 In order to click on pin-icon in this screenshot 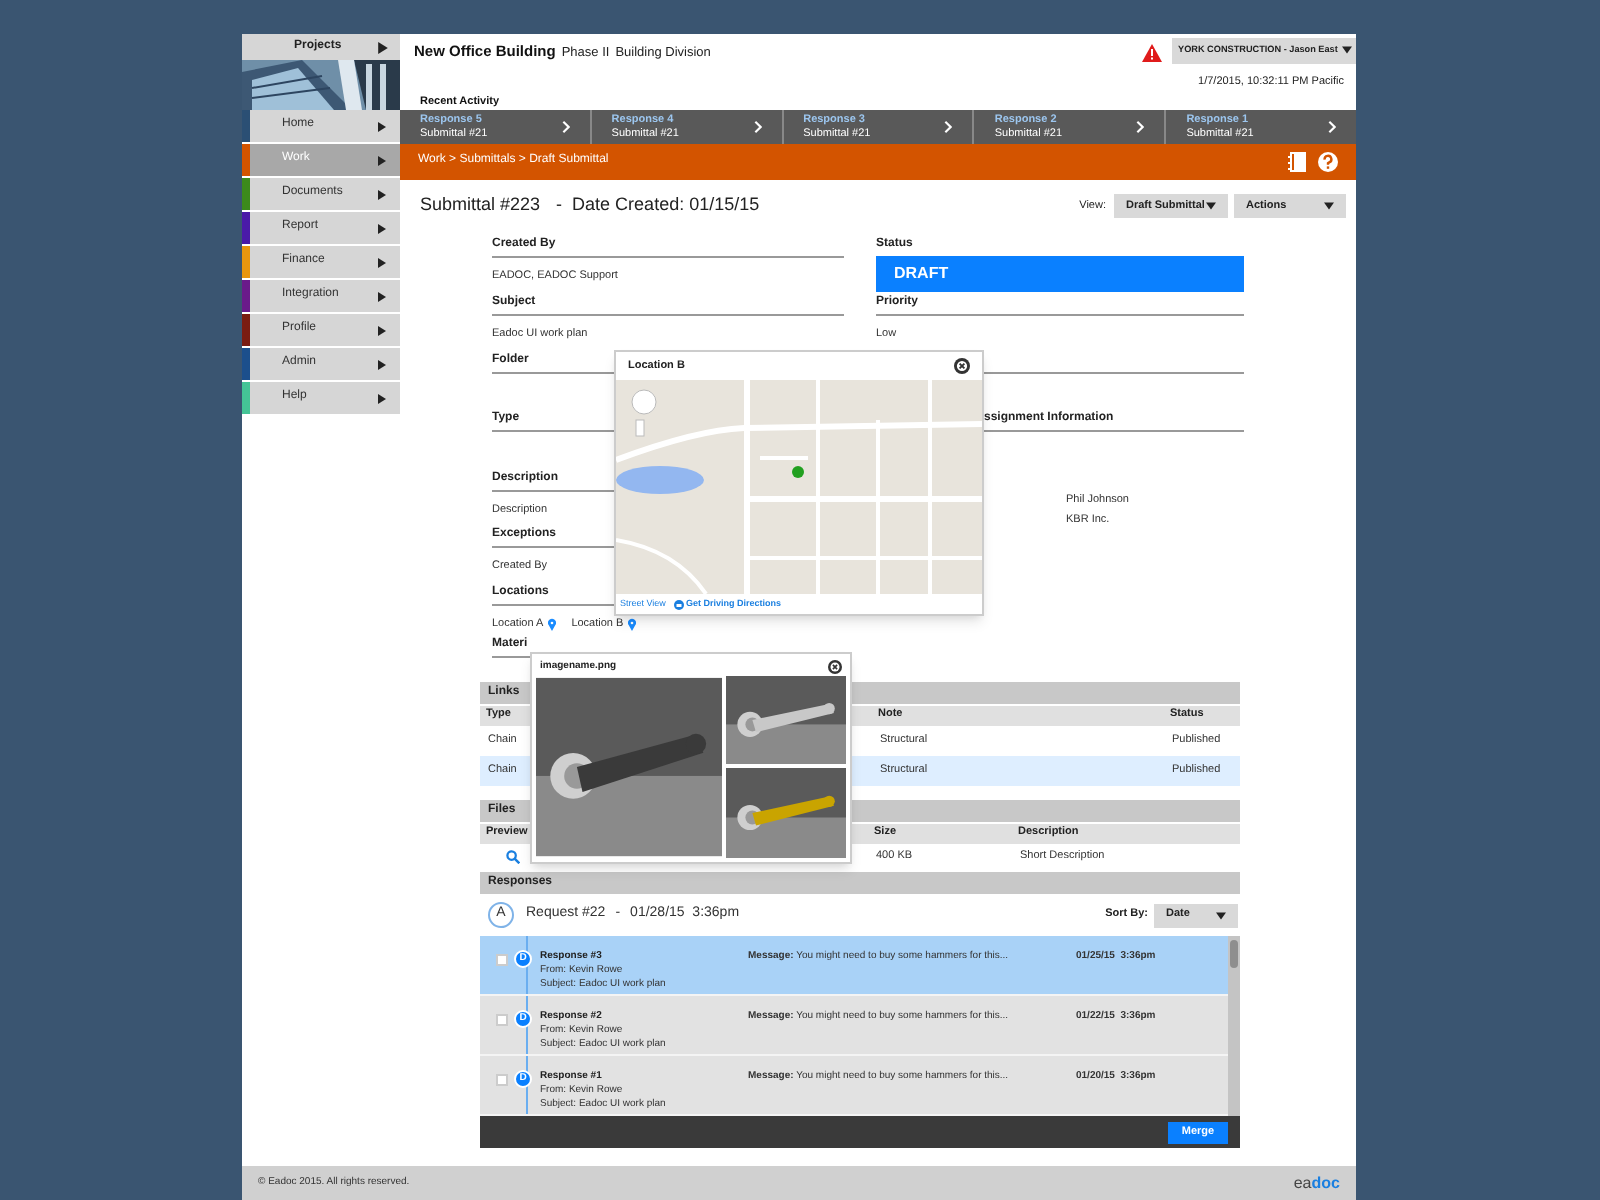, I will do `click(551, 624)`.